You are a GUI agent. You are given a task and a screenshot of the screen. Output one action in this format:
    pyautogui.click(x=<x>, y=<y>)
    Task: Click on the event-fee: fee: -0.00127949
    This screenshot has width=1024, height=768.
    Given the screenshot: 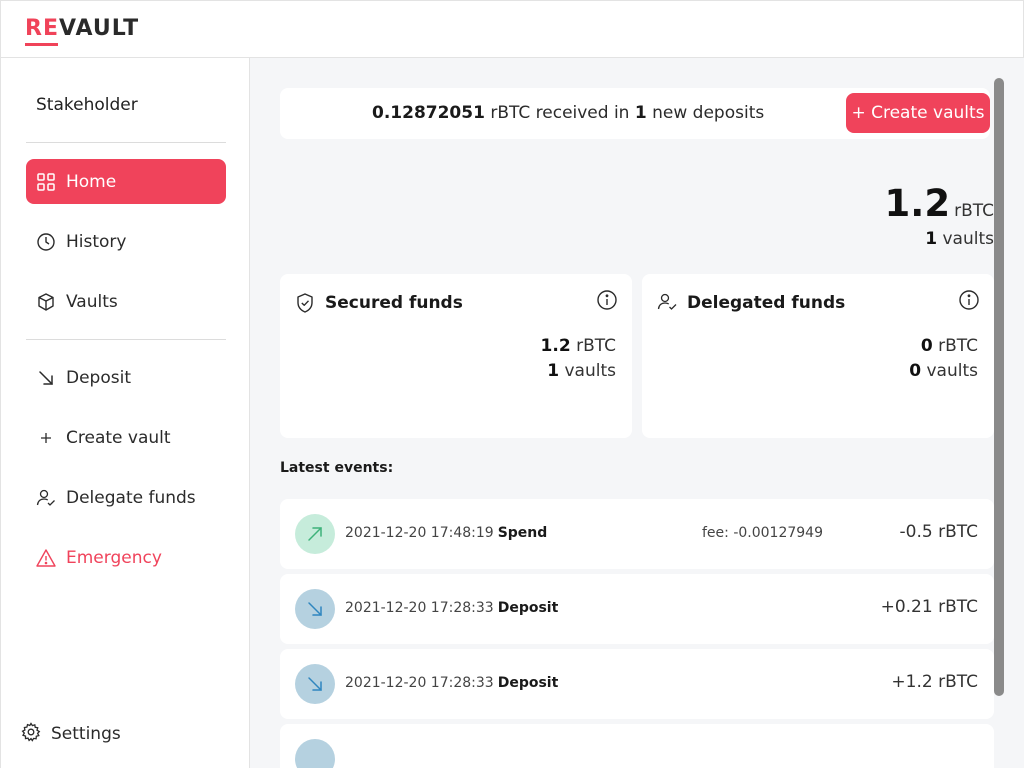 What is the action you would take?
    pyautogui.click(x=762, y=533)
    